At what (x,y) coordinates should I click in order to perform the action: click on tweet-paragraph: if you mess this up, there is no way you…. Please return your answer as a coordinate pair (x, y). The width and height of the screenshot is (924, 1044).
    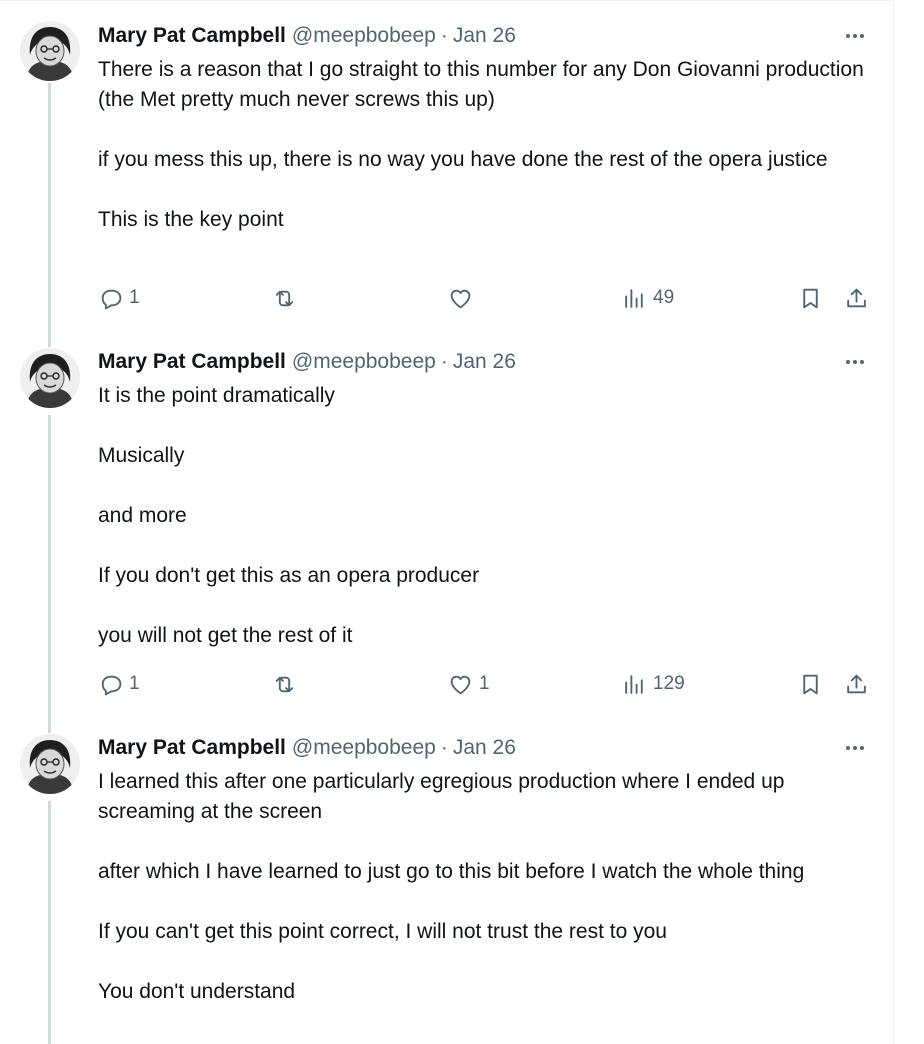
    Looking at the image, I should click on (463, 159).